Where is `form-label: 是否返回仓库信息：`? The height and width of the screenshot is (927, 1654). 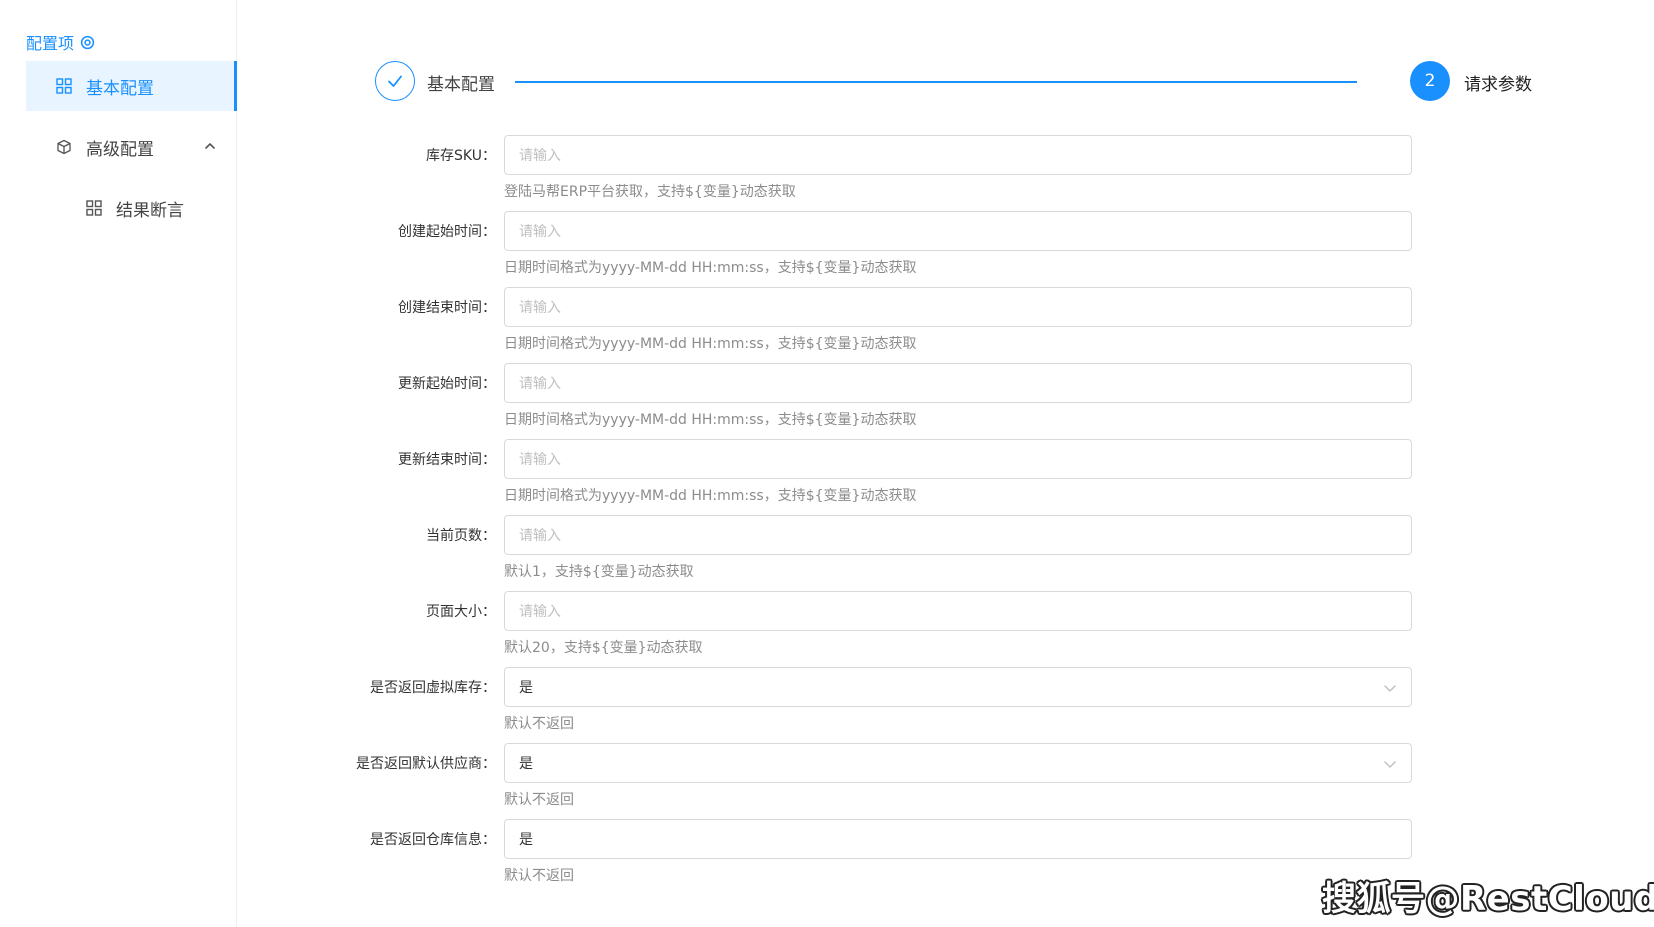 form-label: 是否返回仓库信息： is located at coordinates (433, 840).